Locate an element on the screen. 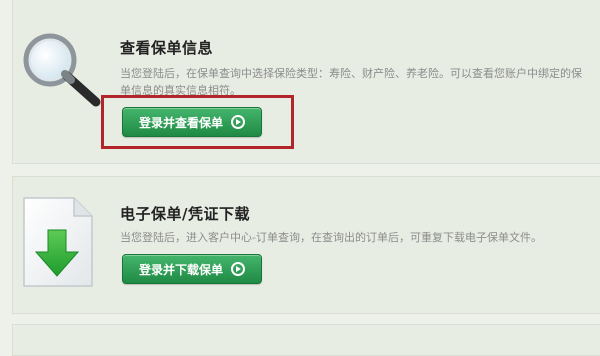 The height and width of the screenshot is (356, 600). section-description-e-policy: 当您登陆后，进入客户中心-订单查询，在查询出的订单后，可重复下载电子保单文件。 is located at coordinates (331, 237).